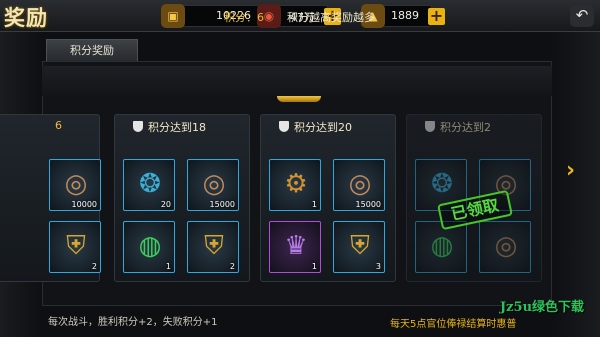 The image size is (600, 337). I want to click on right-frame-decoration, so click(576, 184).